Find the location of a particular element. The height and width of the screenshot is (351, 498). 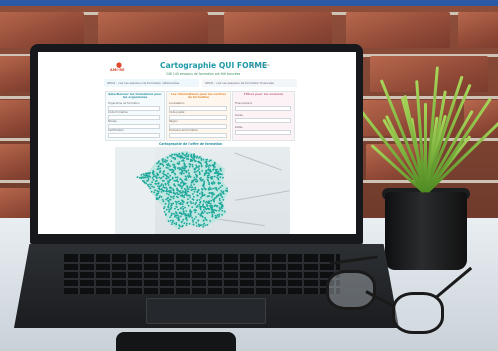

field-label: Région is located at coordinates (173, 121).